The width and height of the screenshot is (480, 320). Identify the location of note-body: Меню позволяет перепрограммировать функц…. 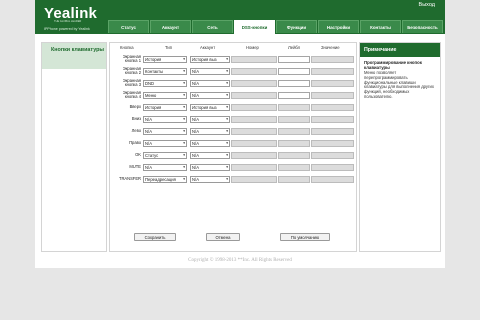
(399, 84).